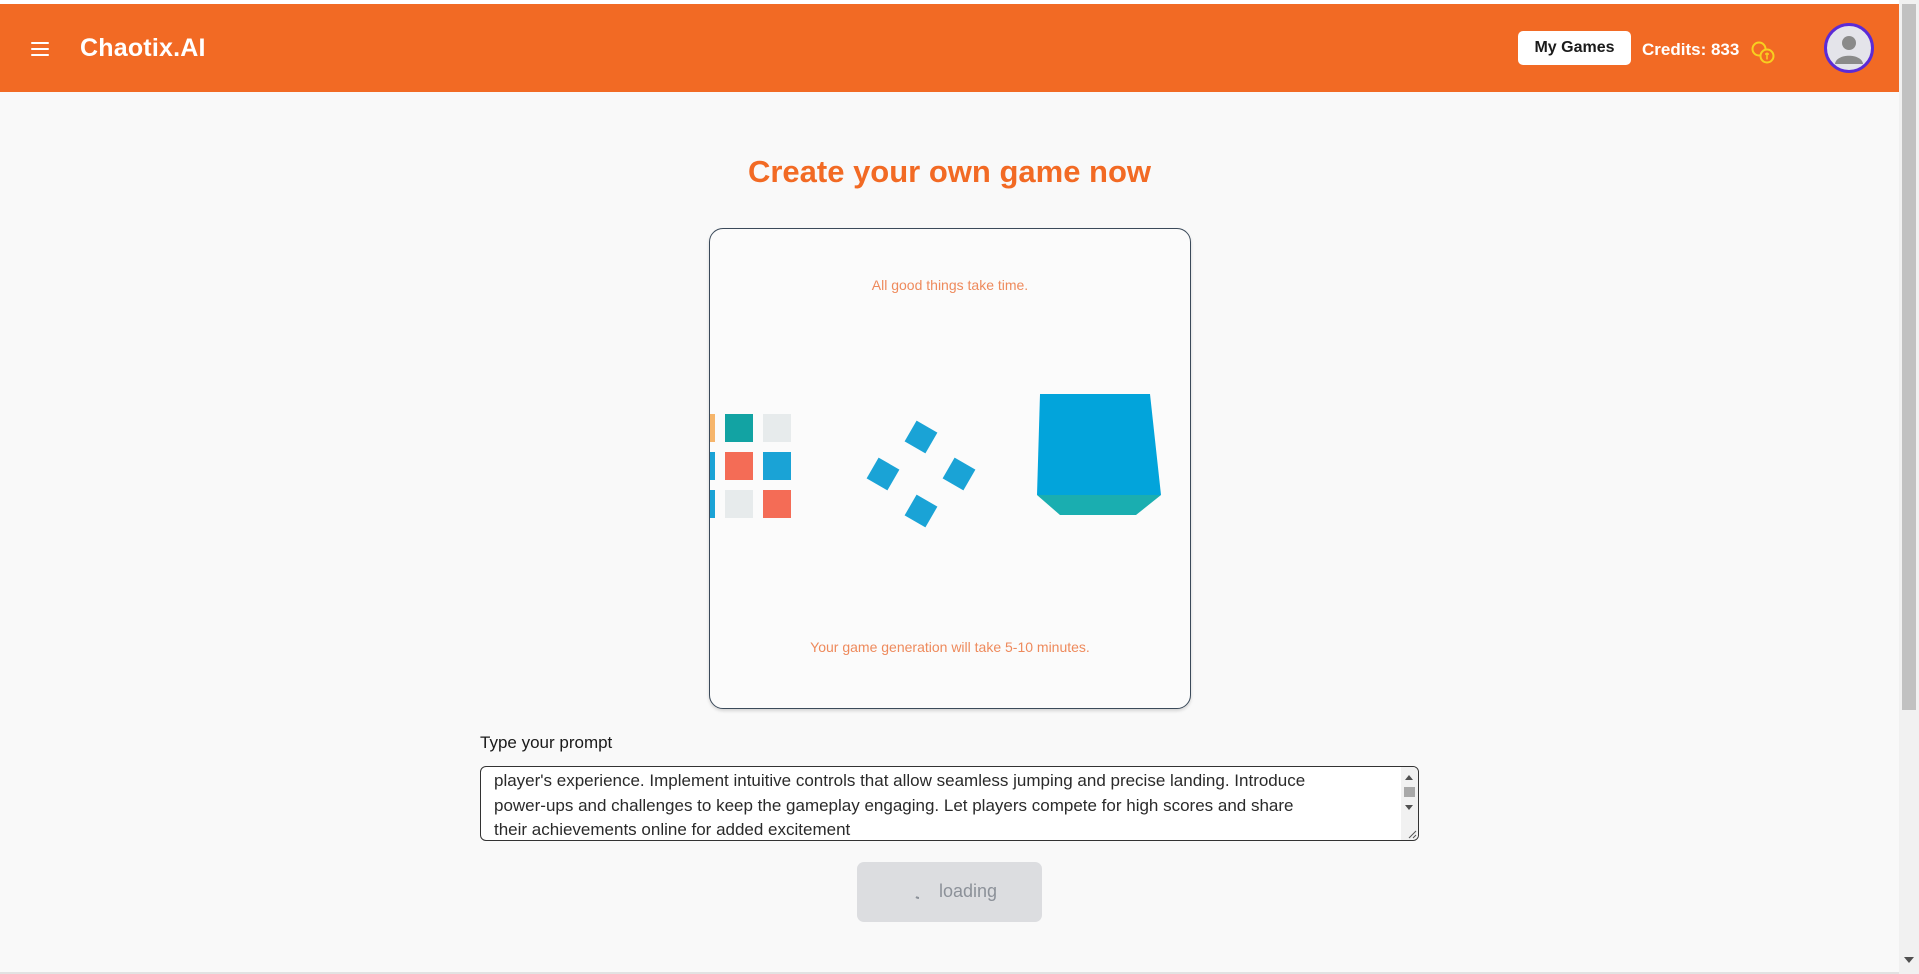 The width and height of the screenshot is (1919, 974). Describe the element at coordinates (1409, 777) in the screenshot. I see `scroll-up-arrow-icon` at that location.